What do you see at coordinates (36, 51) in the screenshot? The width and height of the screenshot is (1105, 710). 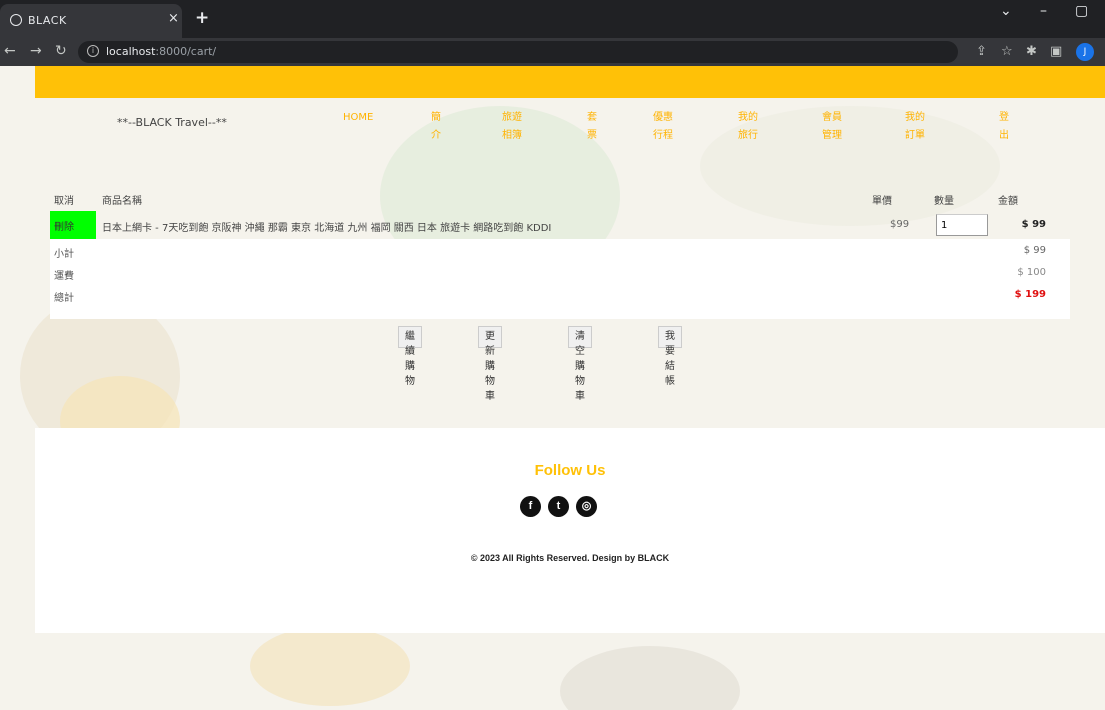 I see `forward-icon: →` at bounding box center [36, 51].